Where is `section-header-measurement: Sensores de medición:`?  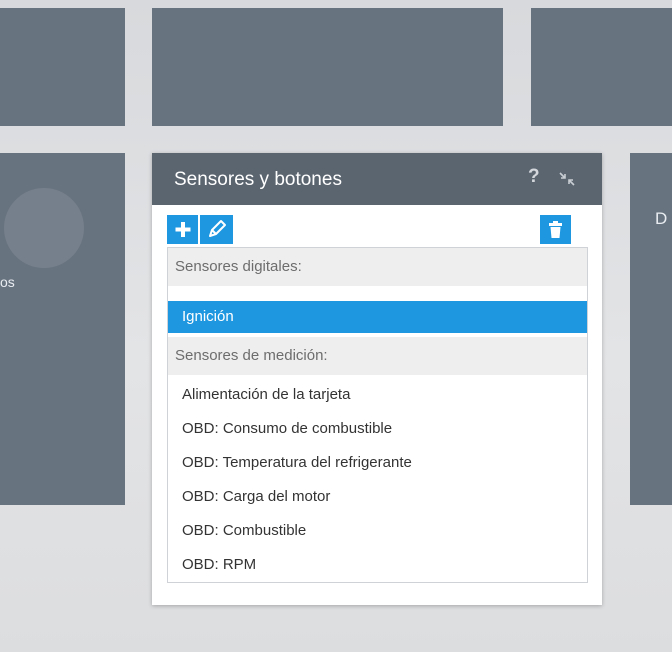 section-header-measurement: Sensores de medición: is located at coordinates (377, 356).